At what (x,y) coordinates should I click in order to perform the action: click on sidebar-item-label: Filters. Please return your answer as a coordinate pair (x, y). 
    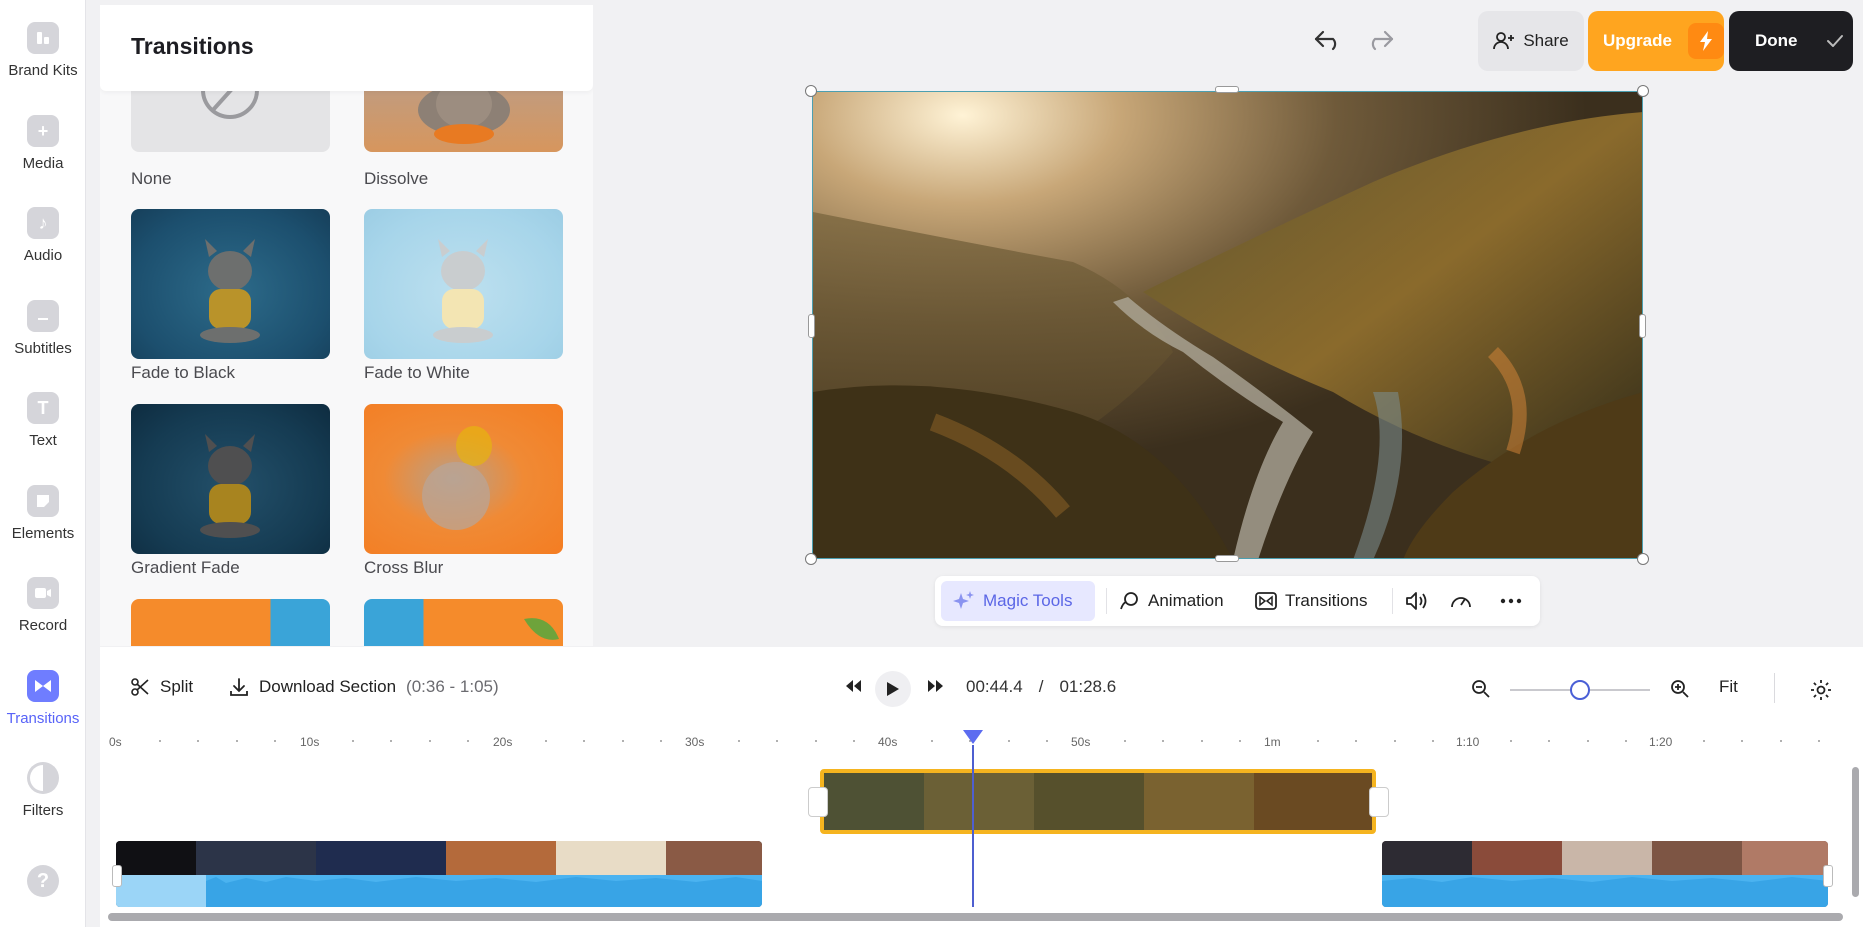
    Looking at the image, I should click on (43, 810).